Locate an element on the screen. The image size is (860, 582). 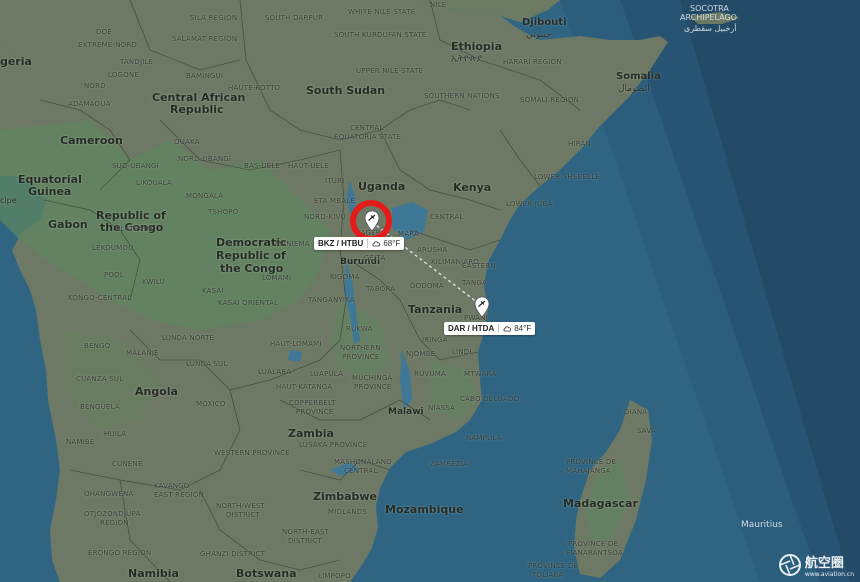
watermark-text: 航空圈 is located at coordinates (824, 563).